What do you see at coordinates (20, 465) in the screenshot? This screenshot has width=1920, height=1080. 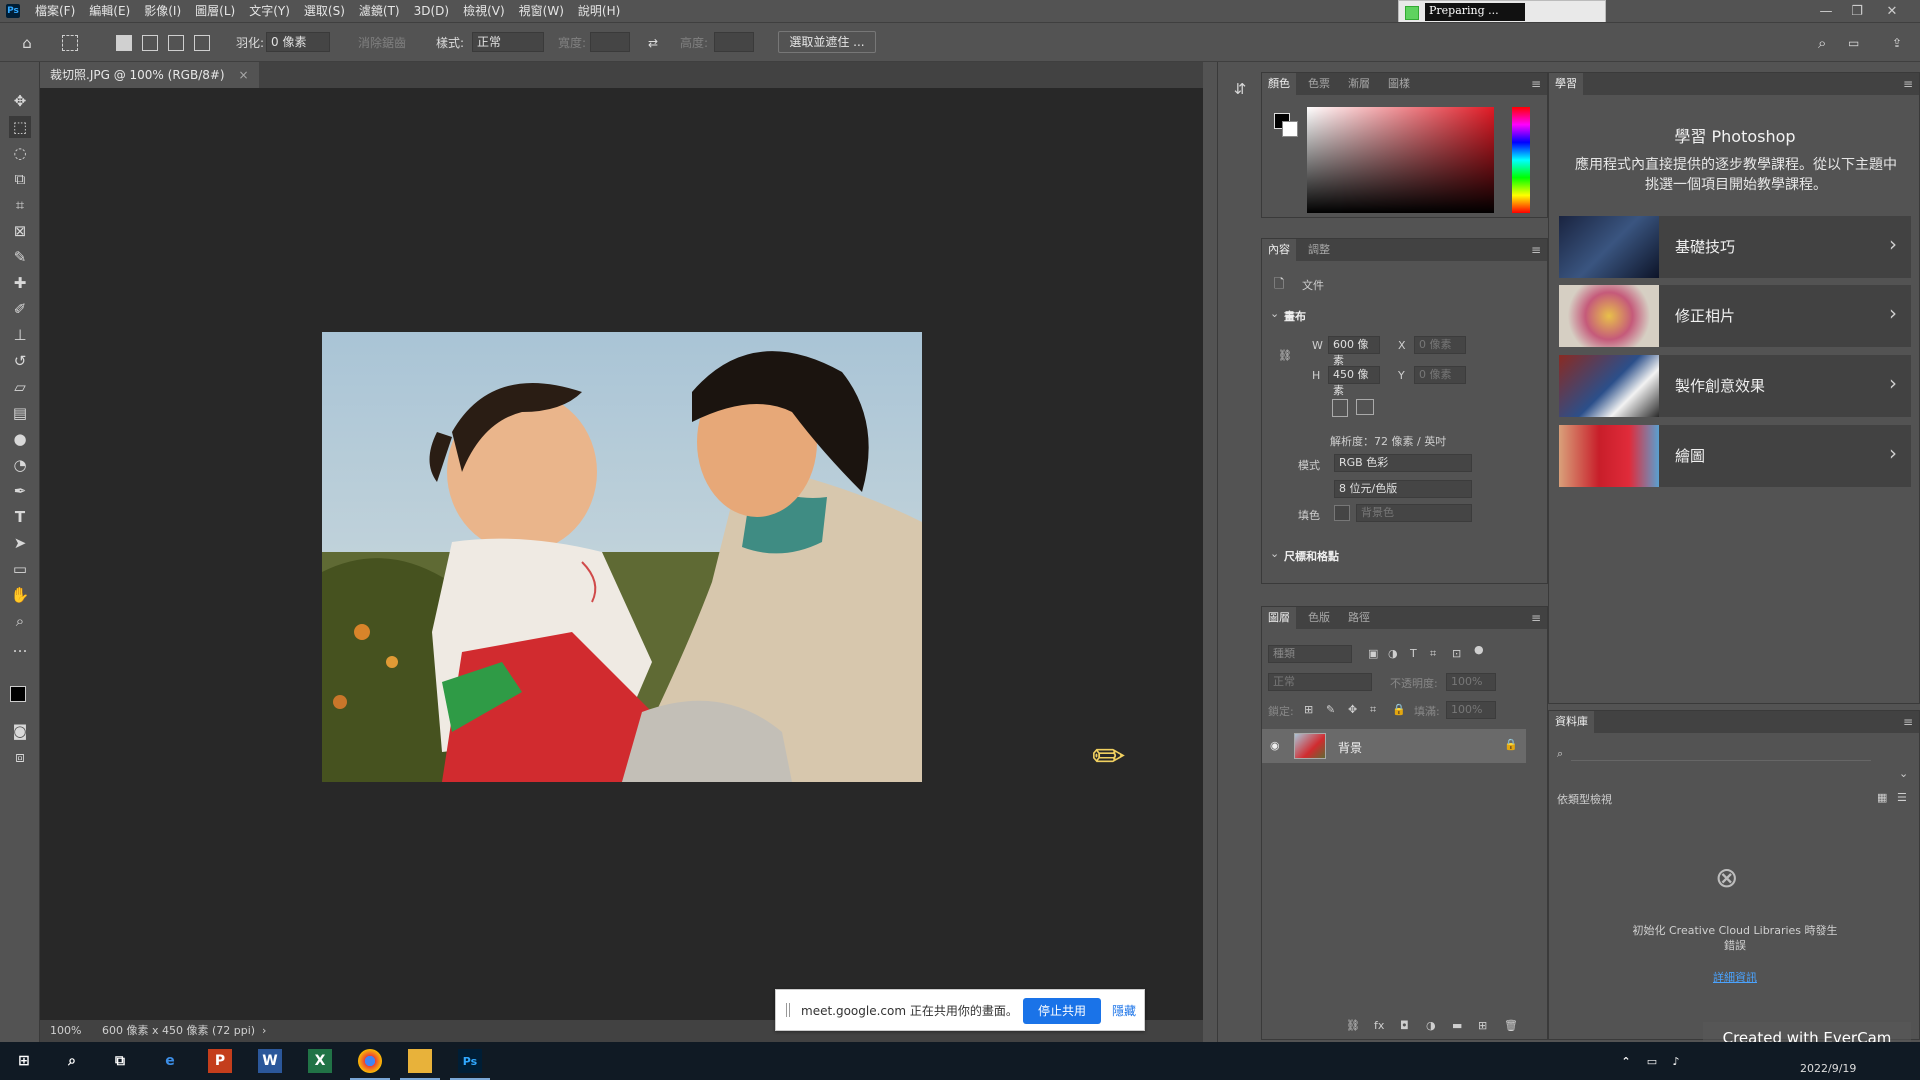 I see `dodge-tool-icon: ◔` at bounding box center [20, 465].